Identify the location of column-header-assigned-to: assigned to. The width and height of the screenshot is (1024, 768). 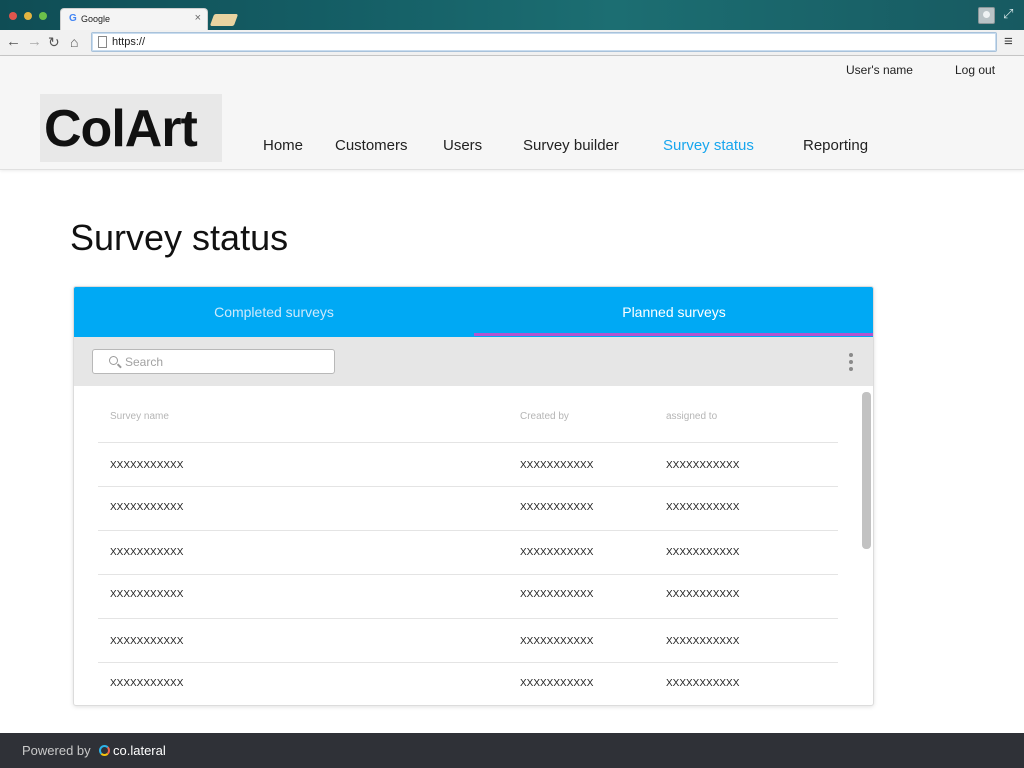
(691, 416).